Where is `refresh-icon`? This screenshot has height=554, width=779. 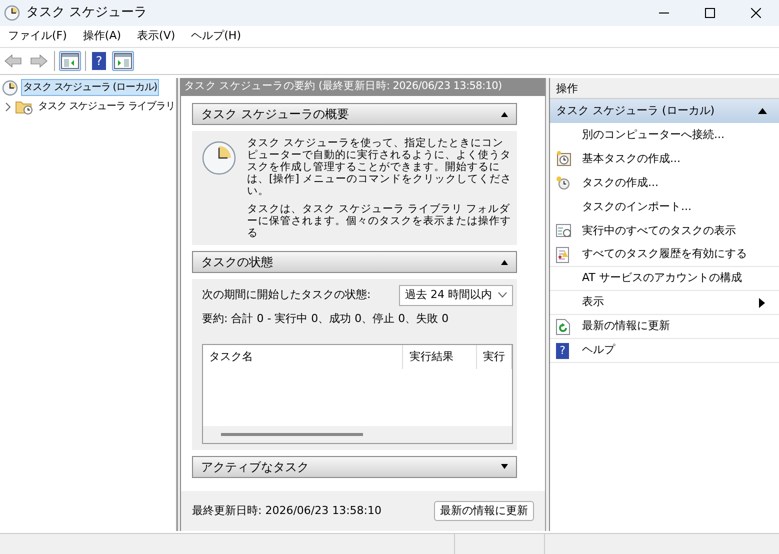 refresh-icon is located at coordinates (563, 326).